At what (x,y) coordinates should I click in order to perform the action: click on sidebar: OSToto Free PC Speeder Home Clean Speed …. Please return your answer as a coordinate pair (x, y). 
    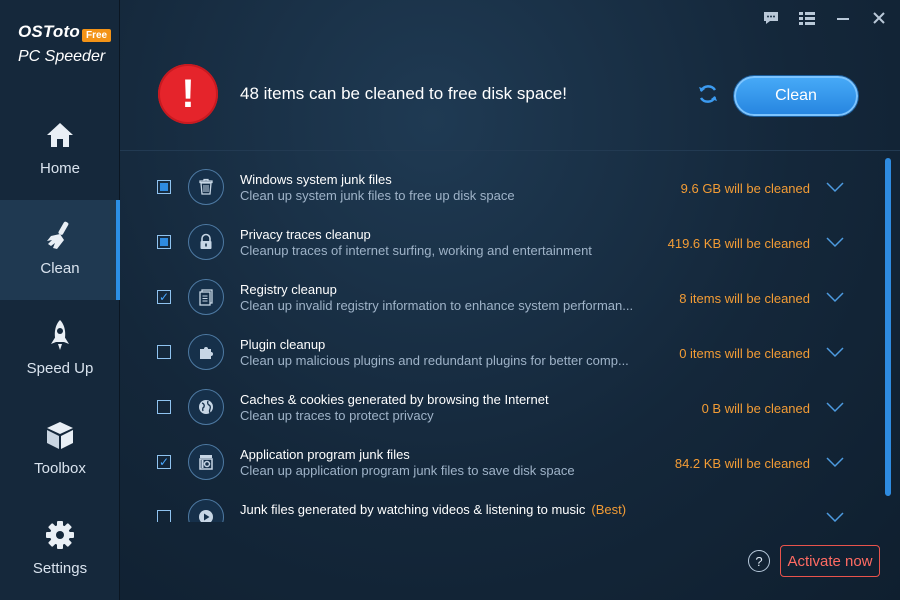
    Looking at the image, I should click on (60, 300).